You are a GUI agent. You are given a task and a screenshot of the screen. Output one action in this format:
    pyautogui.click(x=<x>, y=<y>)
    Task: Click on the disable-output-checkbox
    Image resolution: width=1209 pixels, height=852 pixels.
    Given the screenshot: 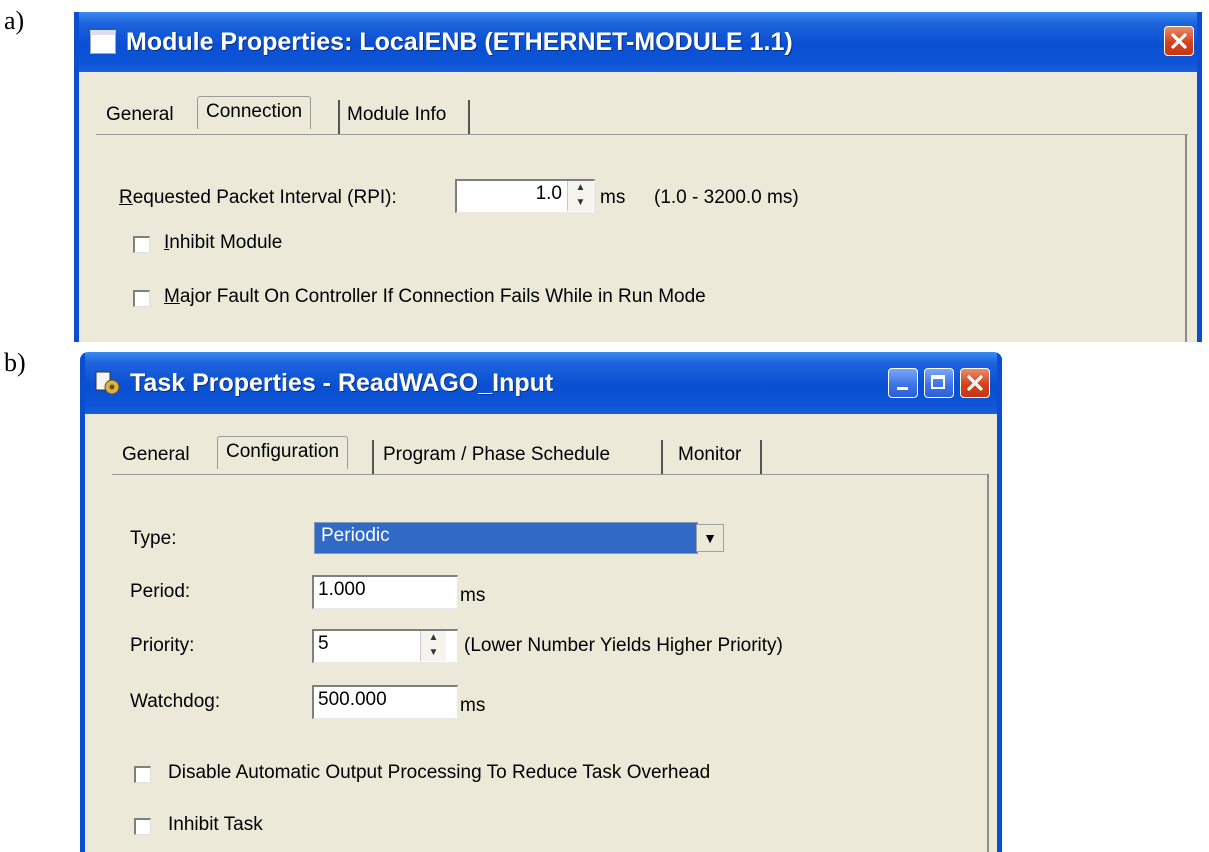 What is the action you would take?
    pyautogui.click(x=142, y=774)
    